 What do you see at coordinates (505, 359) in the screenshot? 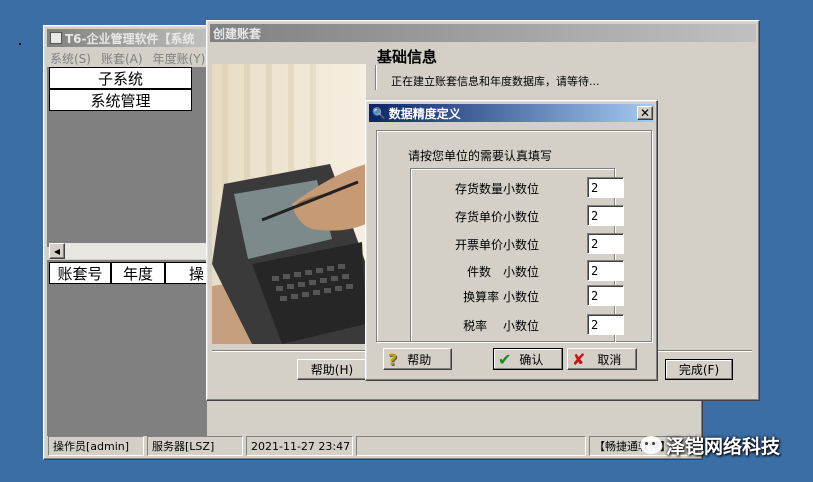
I see `checkmark-icon: ✔` at bounding box center [505, 359].